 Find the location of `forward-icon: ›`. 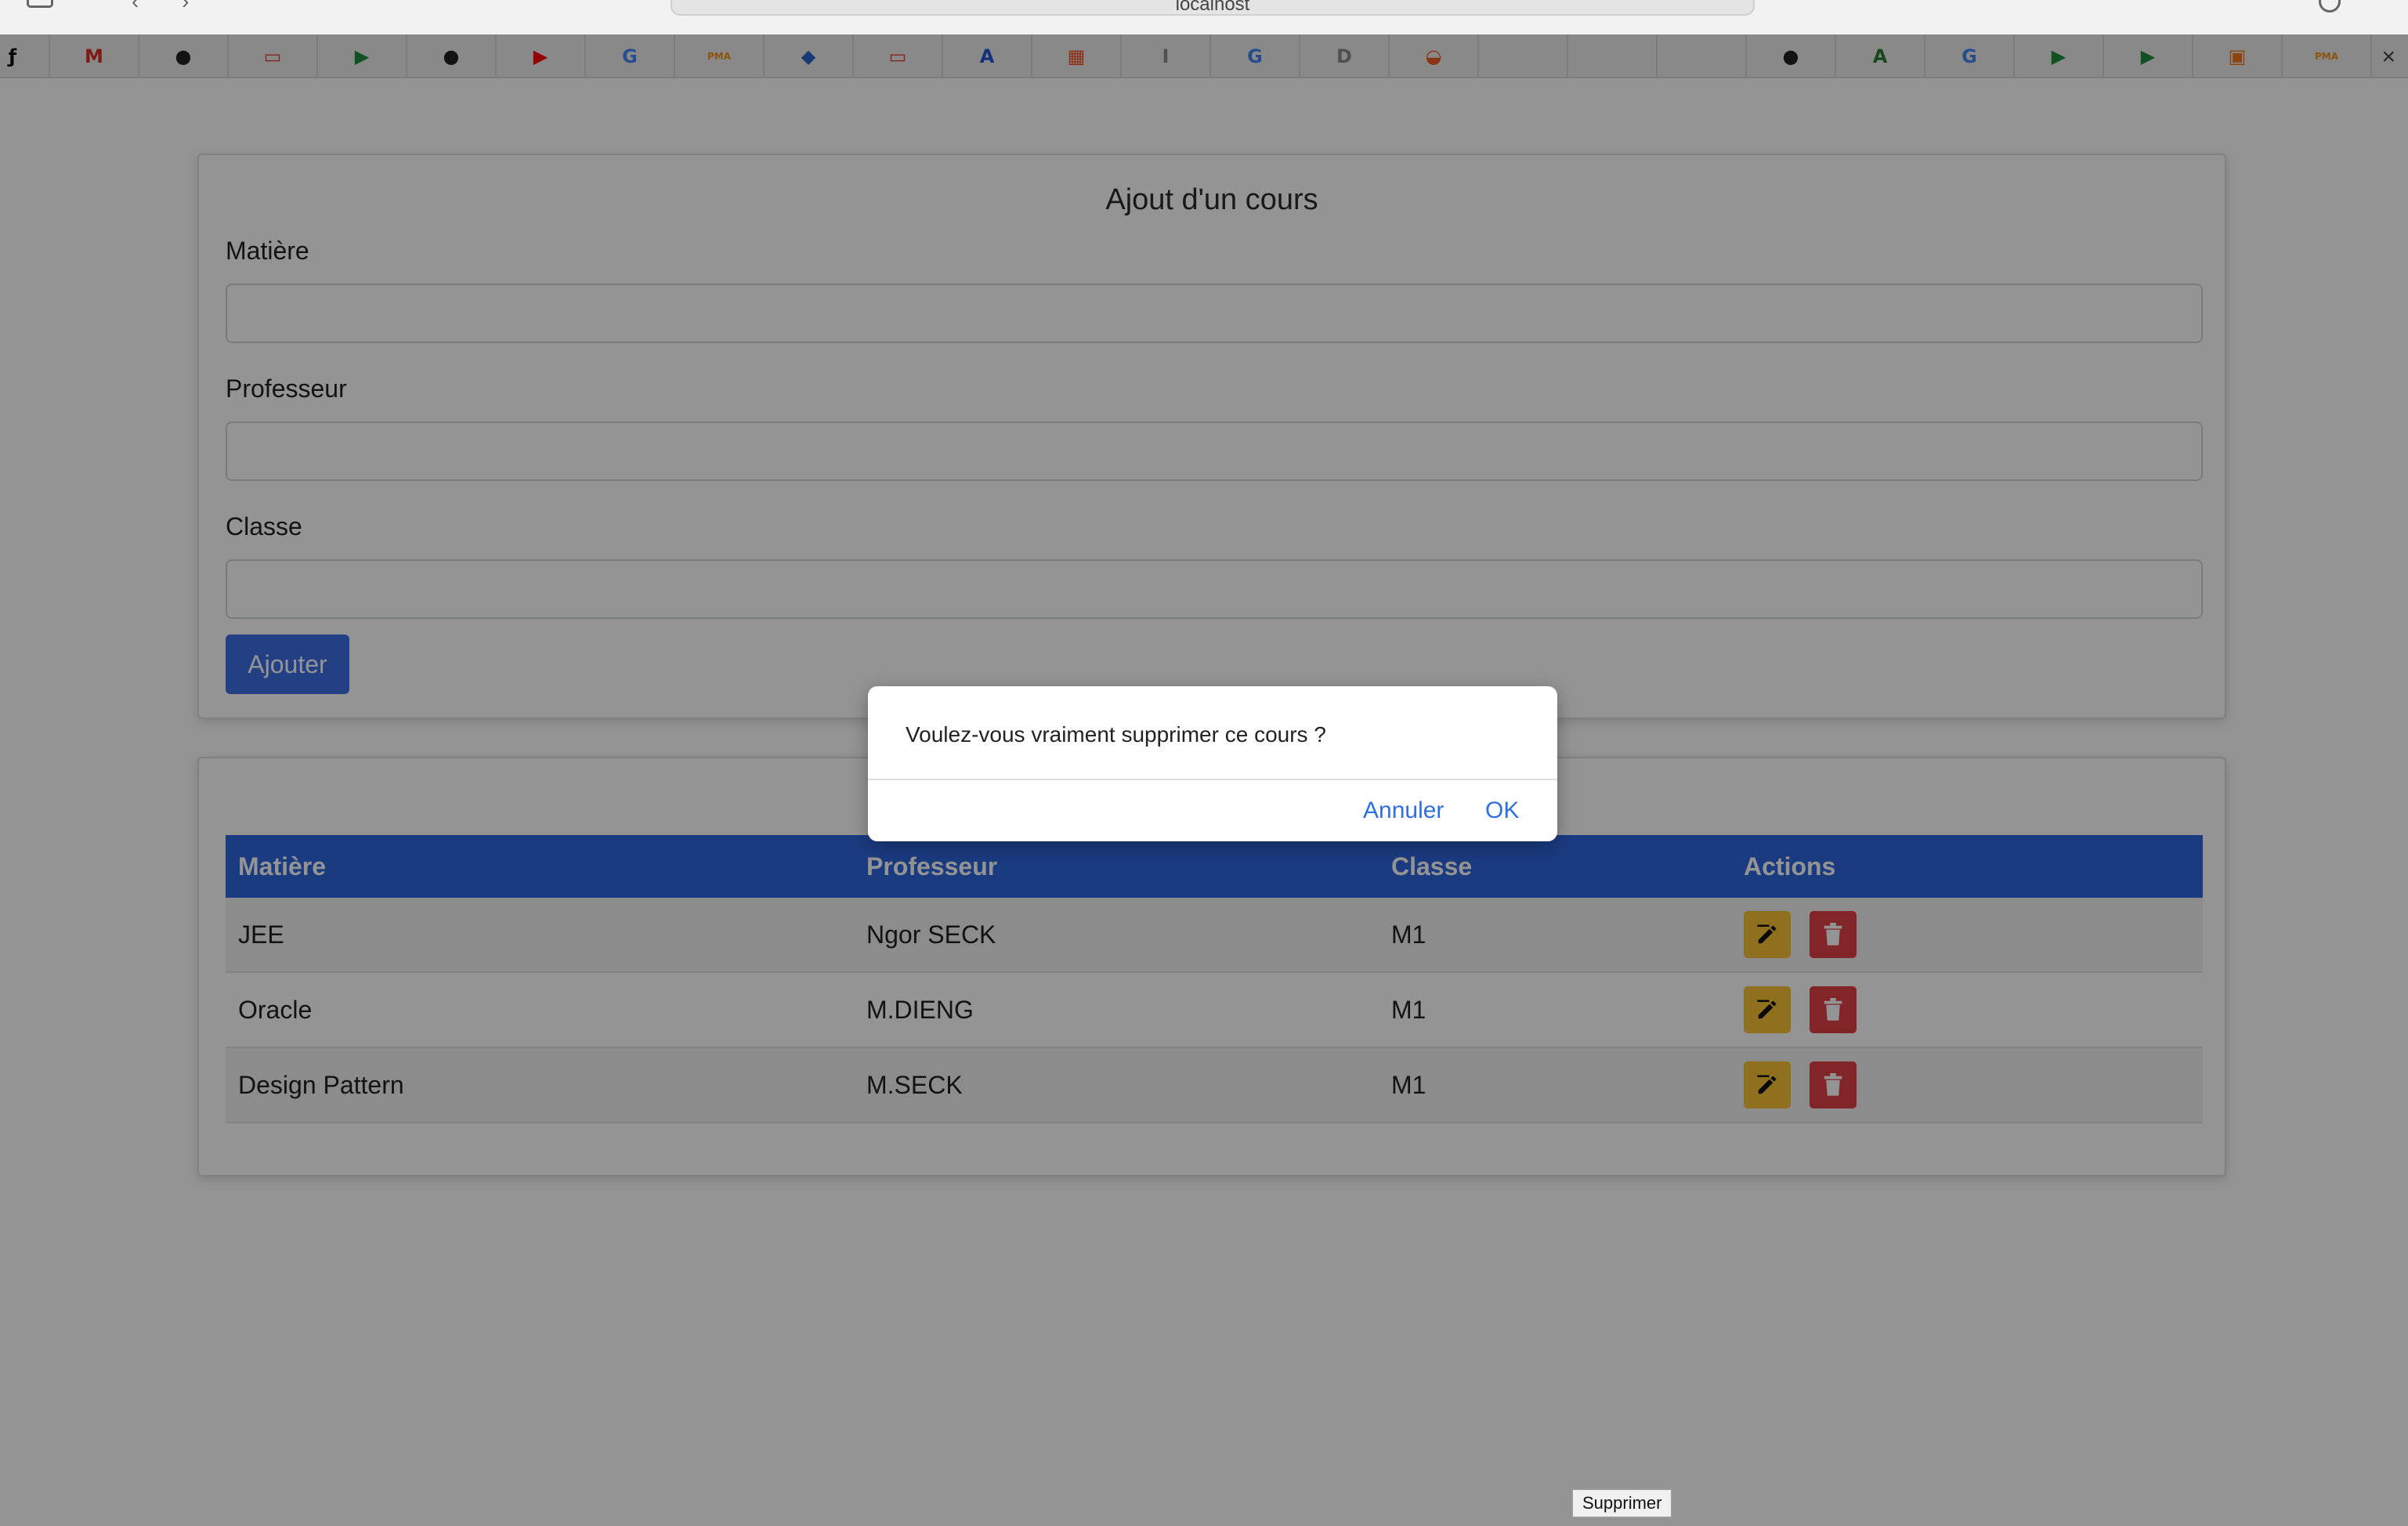

forward-icon: › is located at coordinates (185, 7).